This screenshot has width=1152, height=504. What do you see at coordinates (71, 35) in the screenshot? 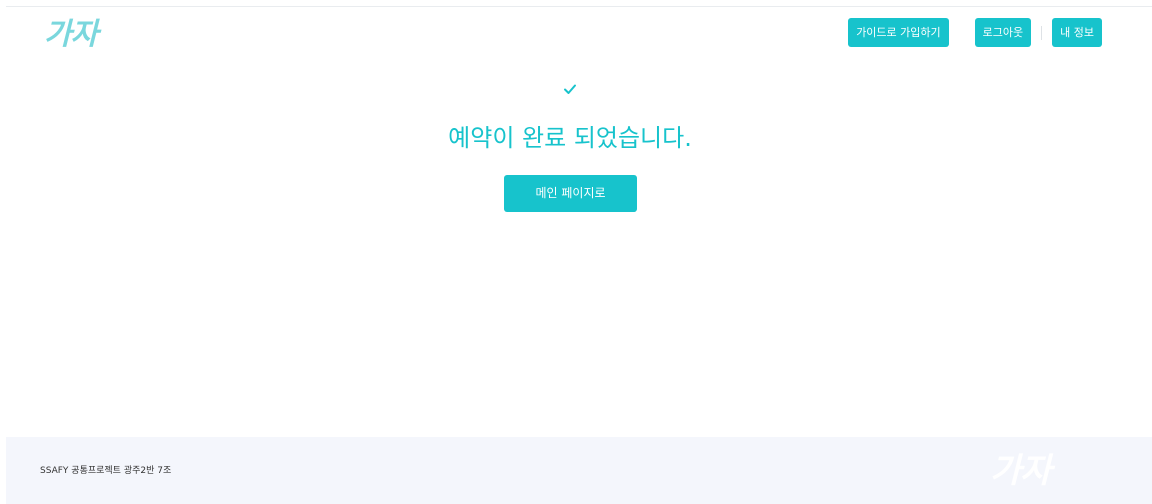
I see `logo: 가자` at bounding box center [71, 35].